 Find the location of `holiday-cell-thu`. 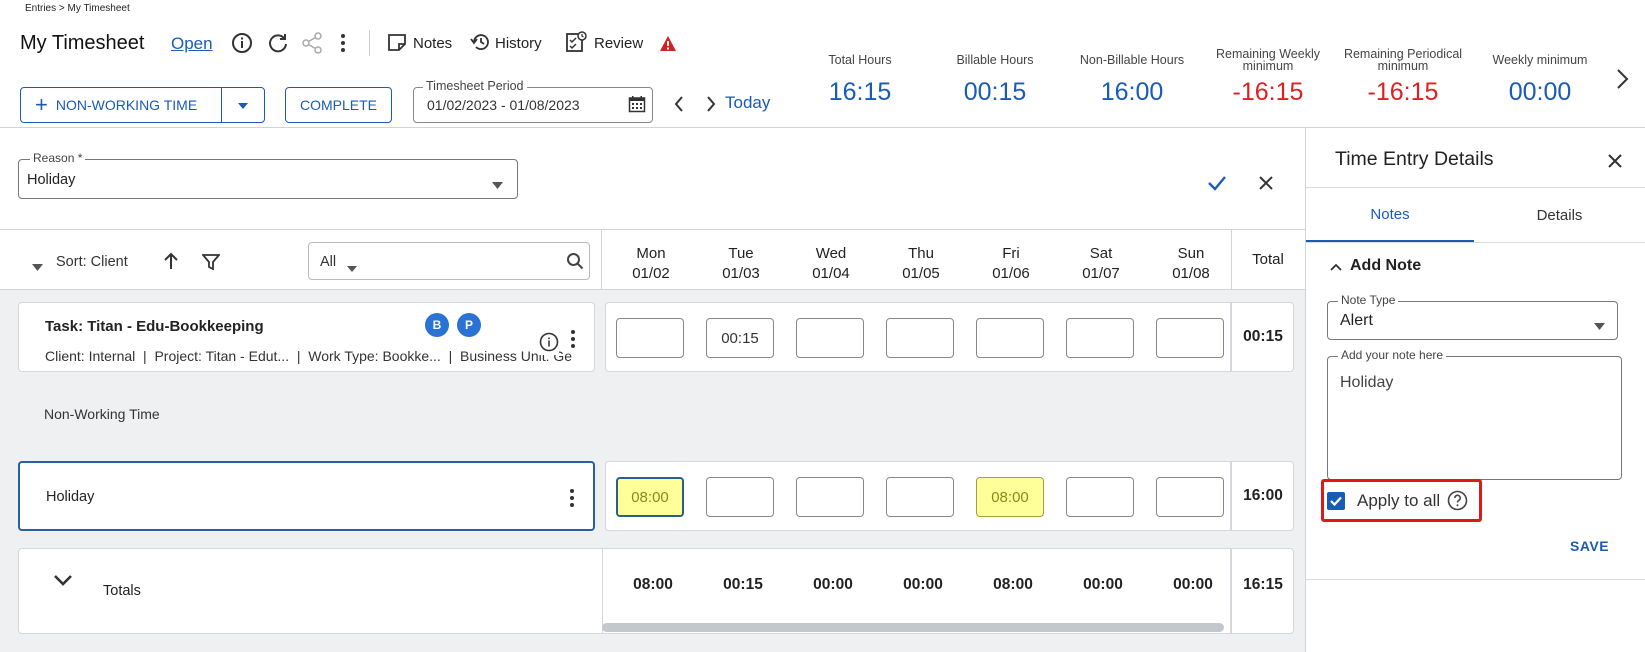

holiday-cell-thu is located at coordinates (920, 497).